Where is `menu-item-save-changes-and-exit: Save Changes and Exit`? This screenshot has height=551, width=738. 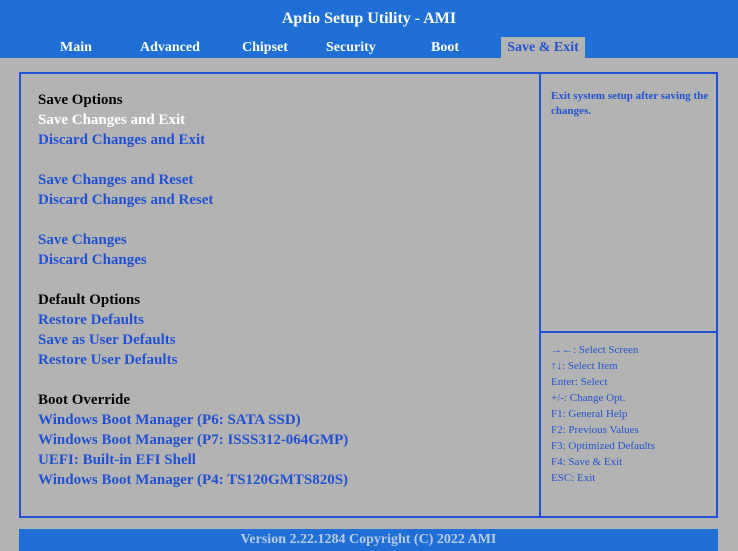 menu-item-save-changes-and-exit: Save Changes and Exit is located at coordinates (283, 120).